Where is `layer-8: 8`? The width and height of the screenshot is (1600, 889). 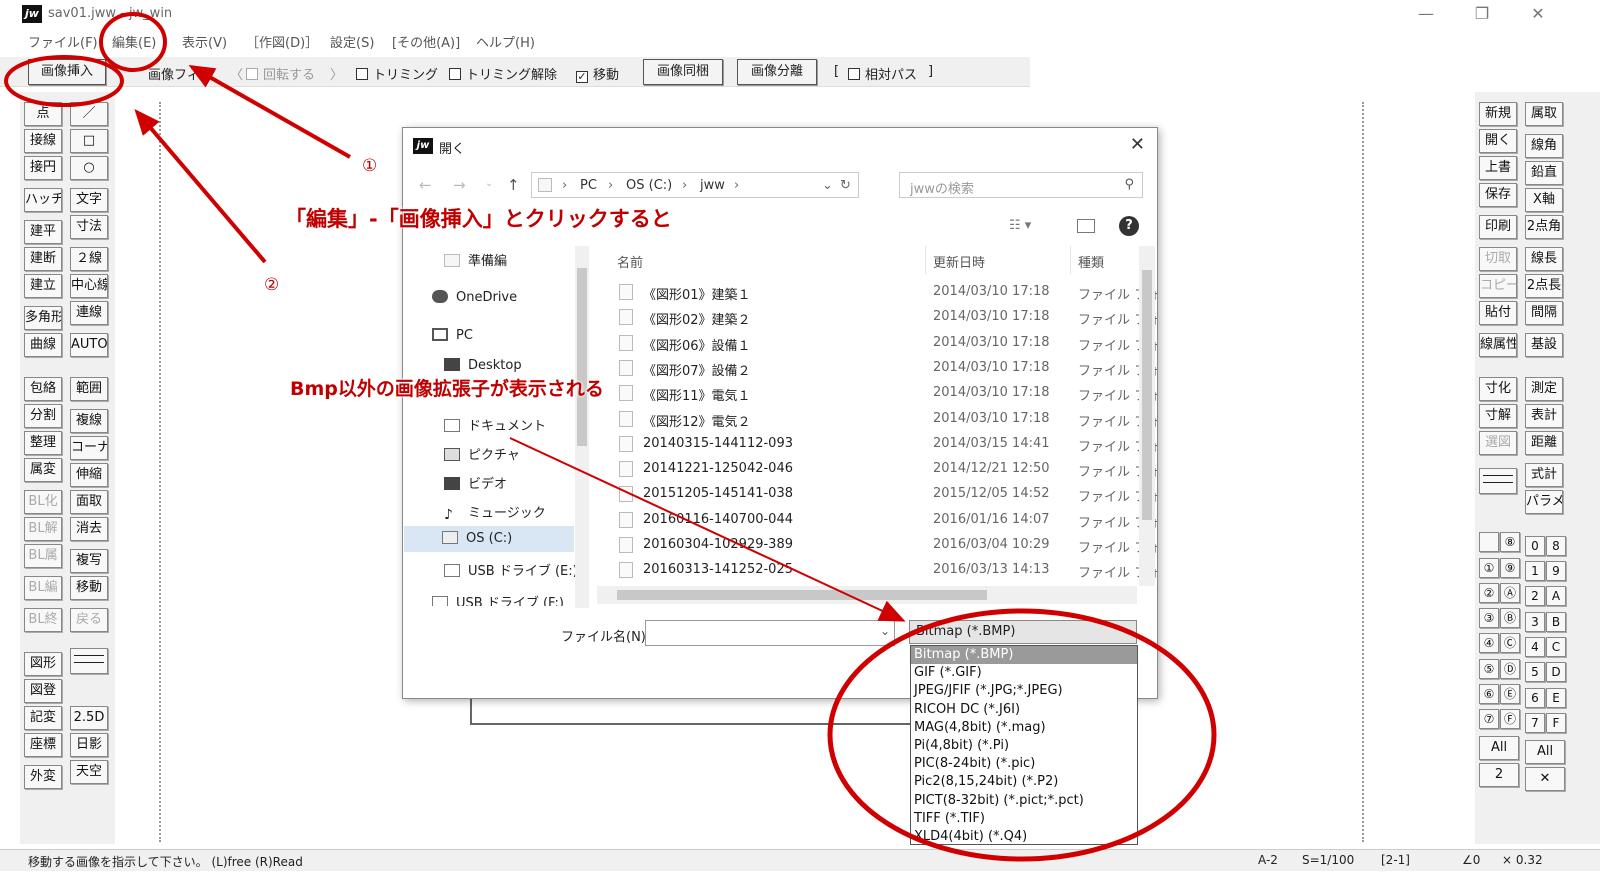
layer-8: 8 is located at coordinates (1556, 546).